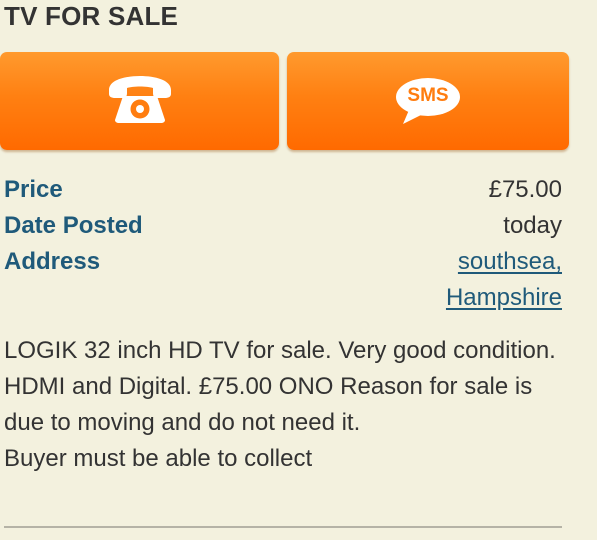  What do you see at coordinates (525, 189) in the screenshot?
I see `price-value: £75.00` at bounding box center [525, 189].